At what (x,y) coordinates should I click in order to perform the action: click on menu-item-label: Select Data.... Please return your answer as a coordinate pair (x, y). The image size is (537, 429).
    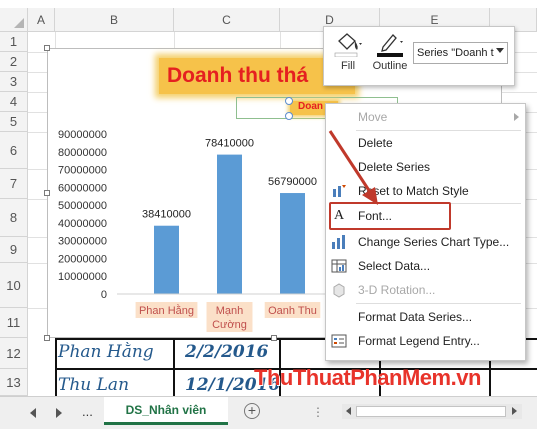
    Looking at the image, I should click on (394, 266).